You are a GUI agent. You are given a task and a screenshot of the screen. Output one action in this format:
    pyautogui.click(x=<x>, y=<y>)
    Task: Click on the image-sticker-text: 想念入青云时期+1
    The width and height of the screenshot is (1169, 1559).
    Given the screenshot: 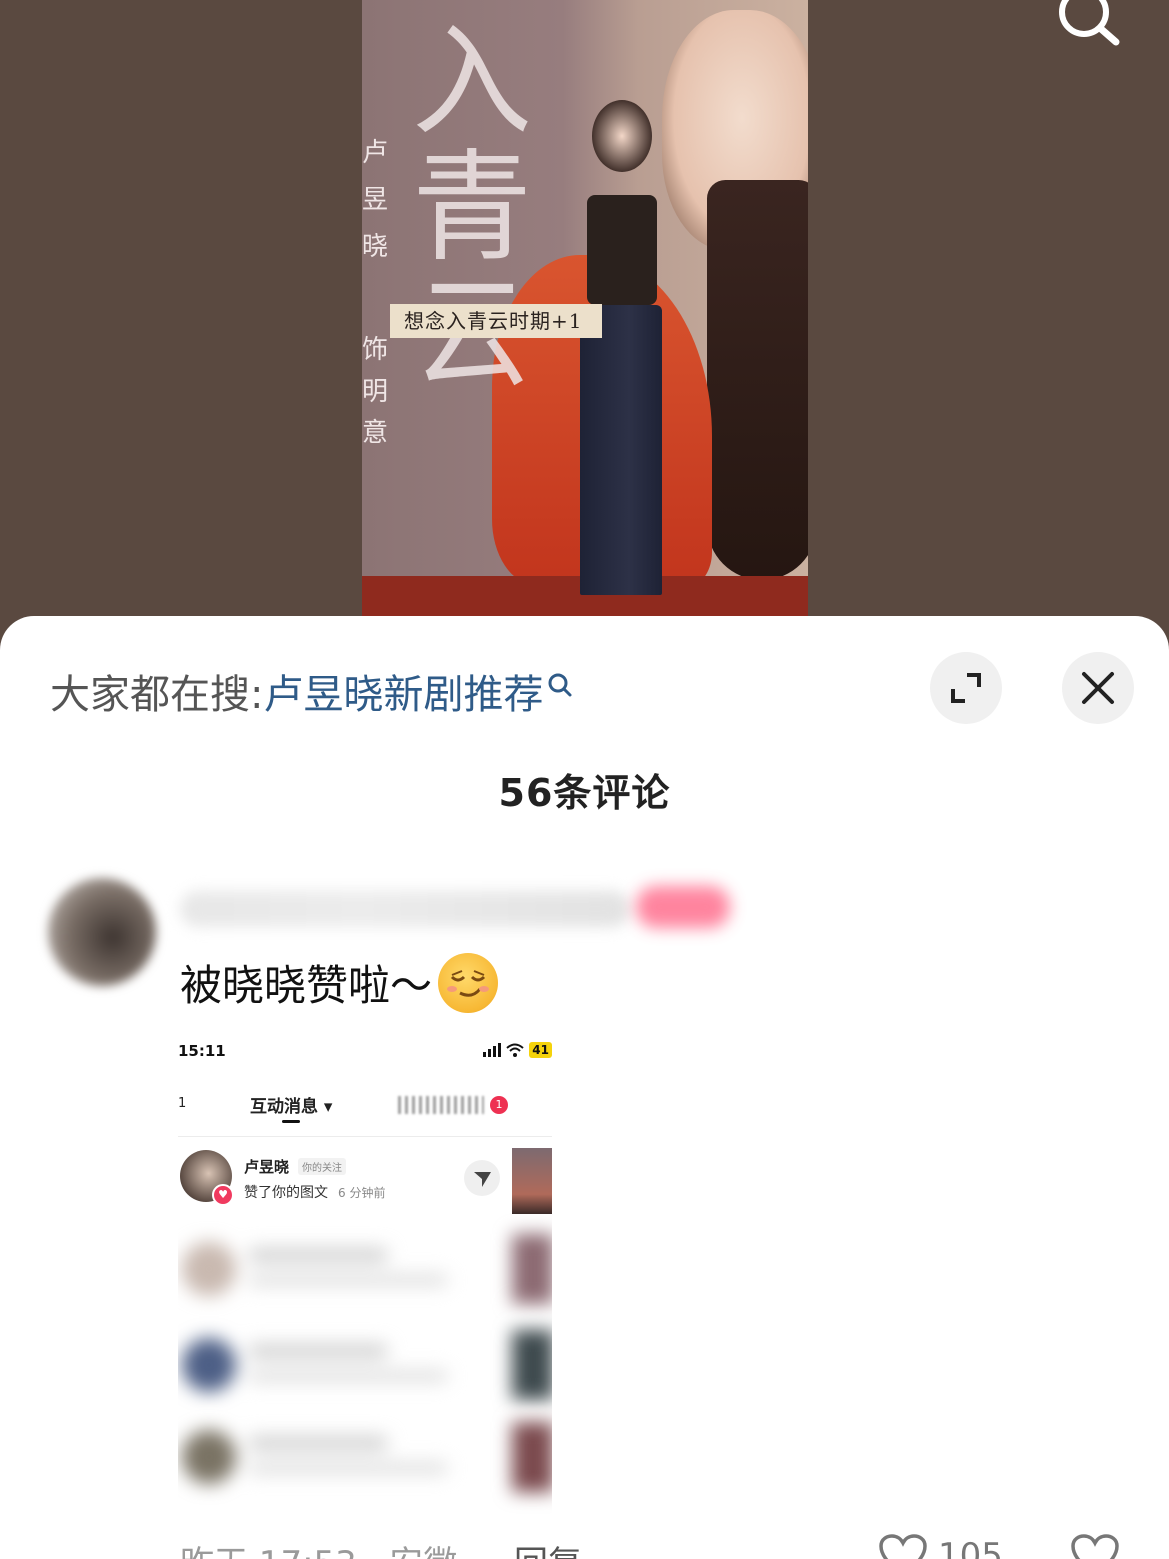 What is the action you would take?
    pyautogui.click(x=496, y=321)
    